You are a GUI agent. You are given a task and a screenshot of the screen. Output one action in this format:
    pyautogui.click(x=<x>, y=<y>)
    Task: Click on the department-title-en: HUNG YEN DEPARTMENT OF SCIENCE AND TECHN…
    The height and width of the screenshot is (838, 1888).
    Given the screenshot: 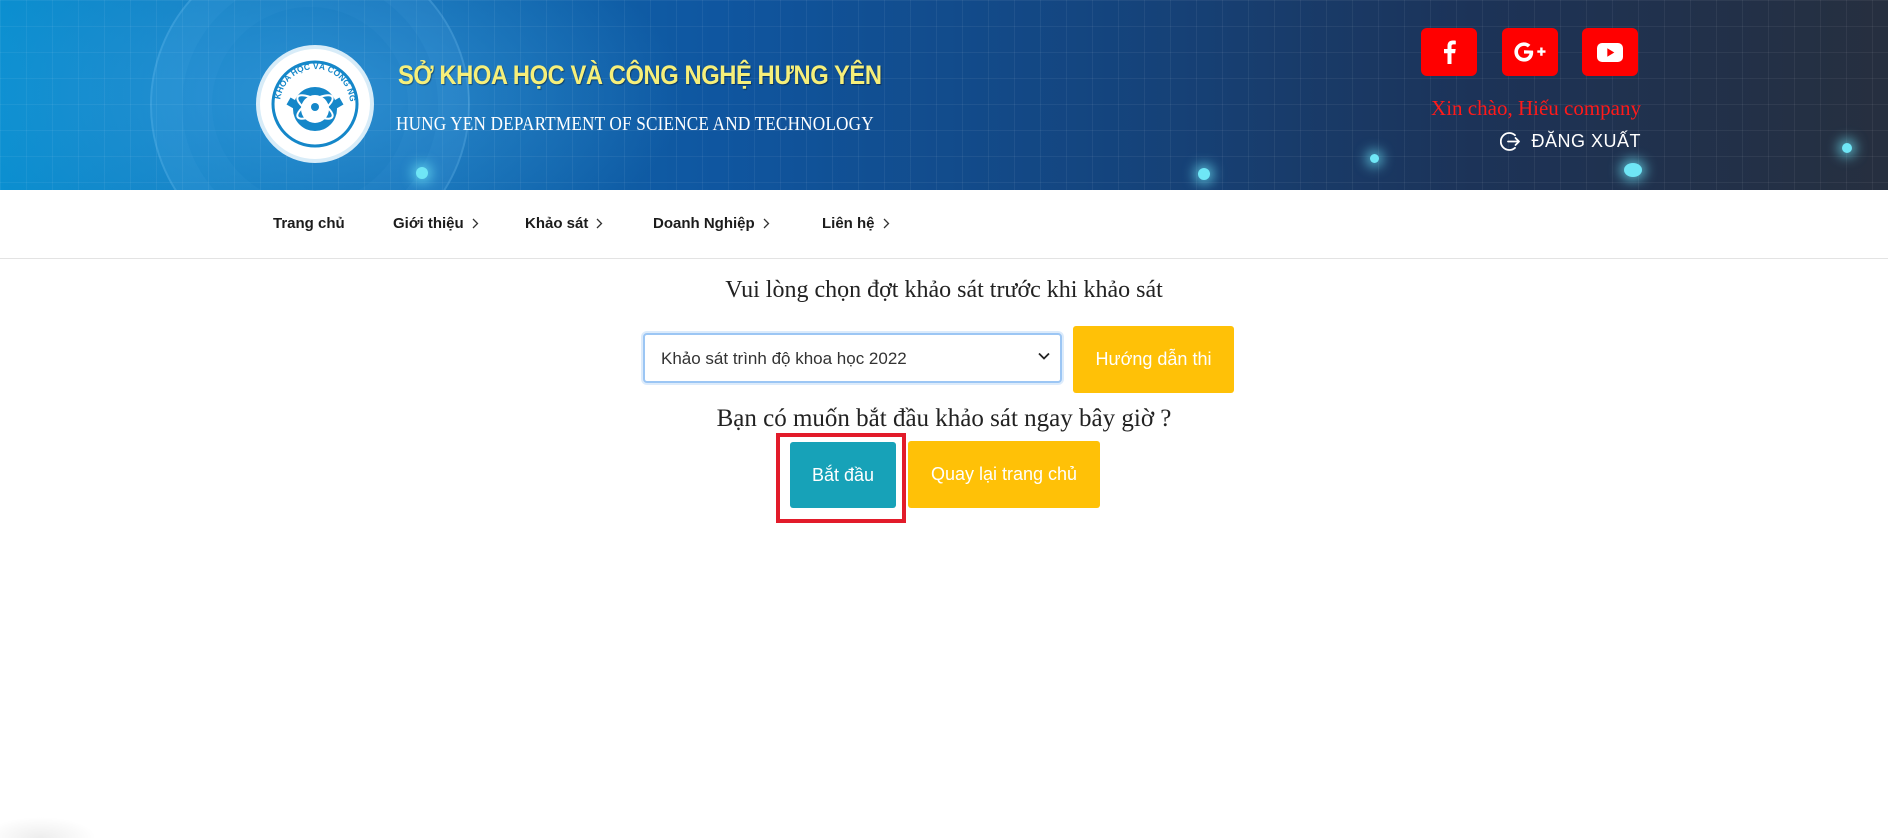 What is the action you would take?
    pyautogui.click(x=635, y=124)
    